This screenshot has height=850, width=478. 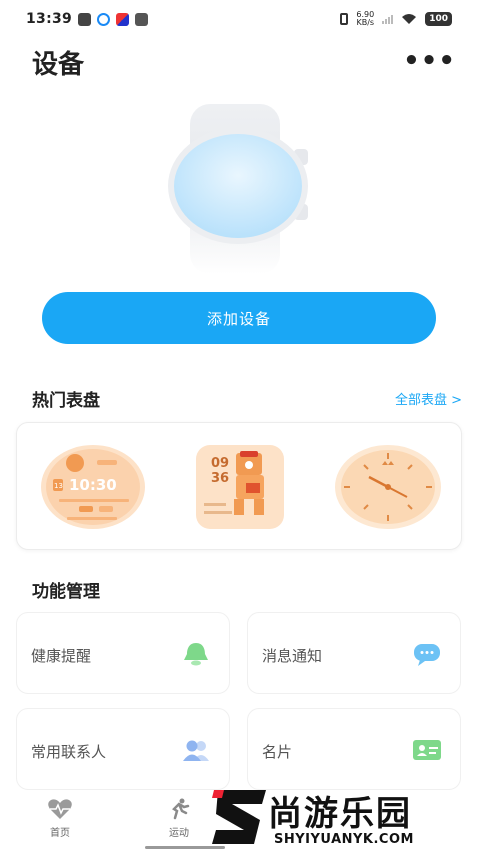 I want to click on message-notification-label: 消息通知, so click(x=292, y=656).